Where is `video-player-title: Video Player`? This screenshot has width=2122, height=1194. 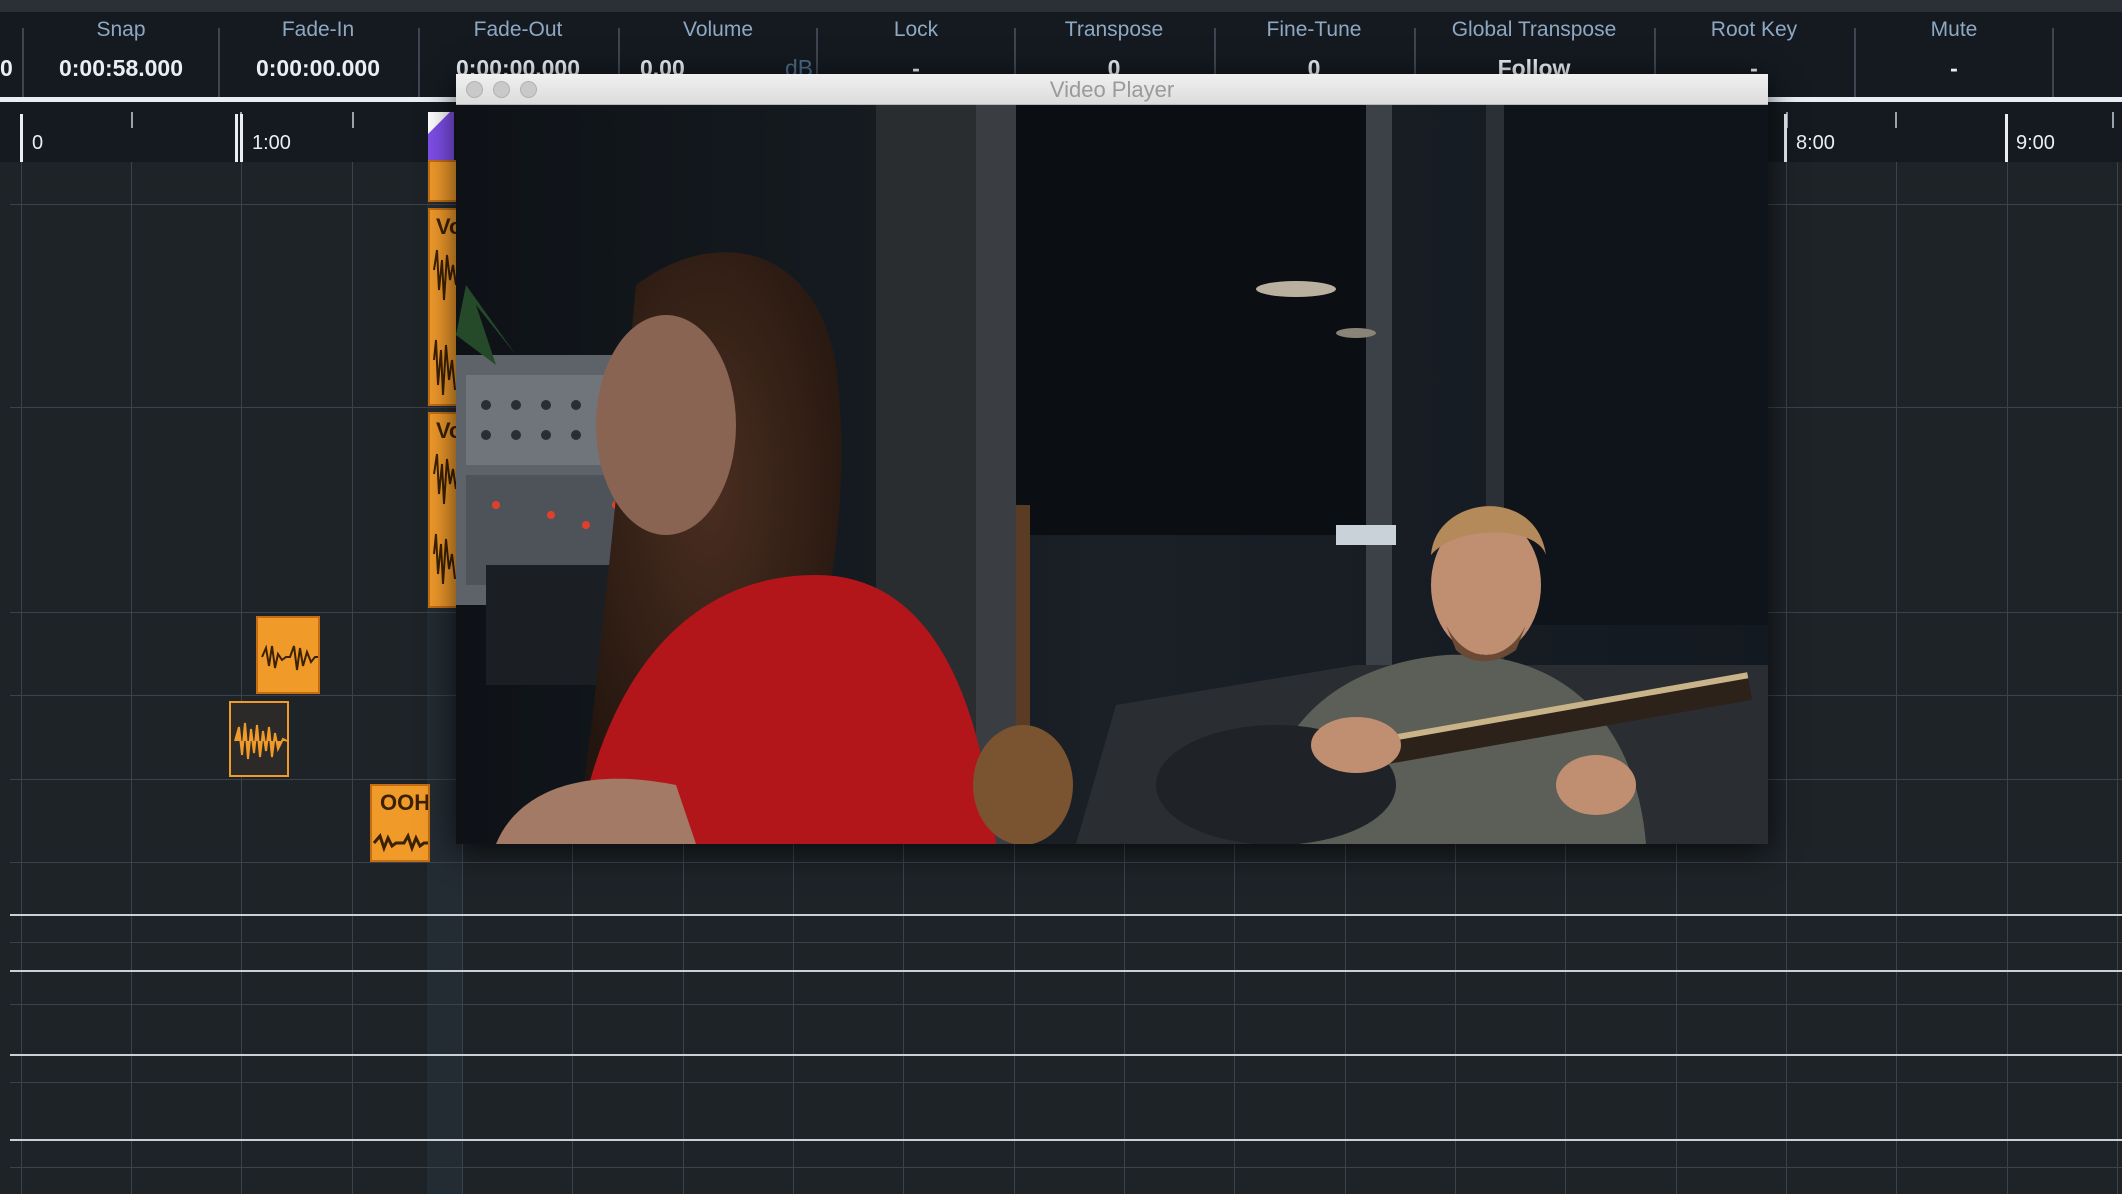 video-player-title: Video Player is located at coordinates (1112, 89).